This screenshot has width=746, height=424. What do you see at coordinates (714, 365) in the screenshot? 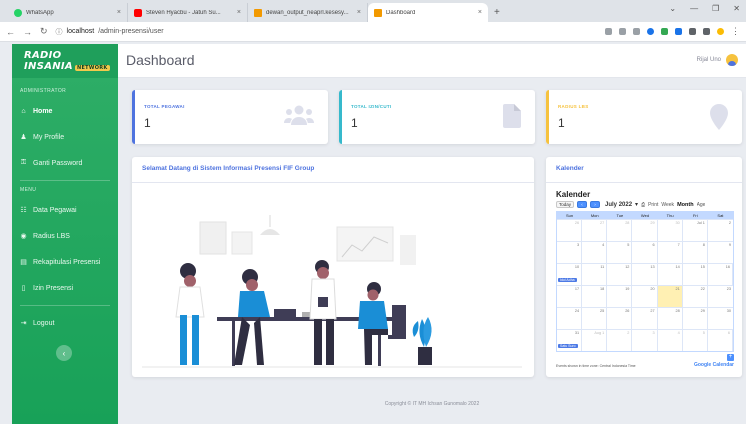
I see `google-calendar-logo: Google Calendar` at bounding box center [714, 365].